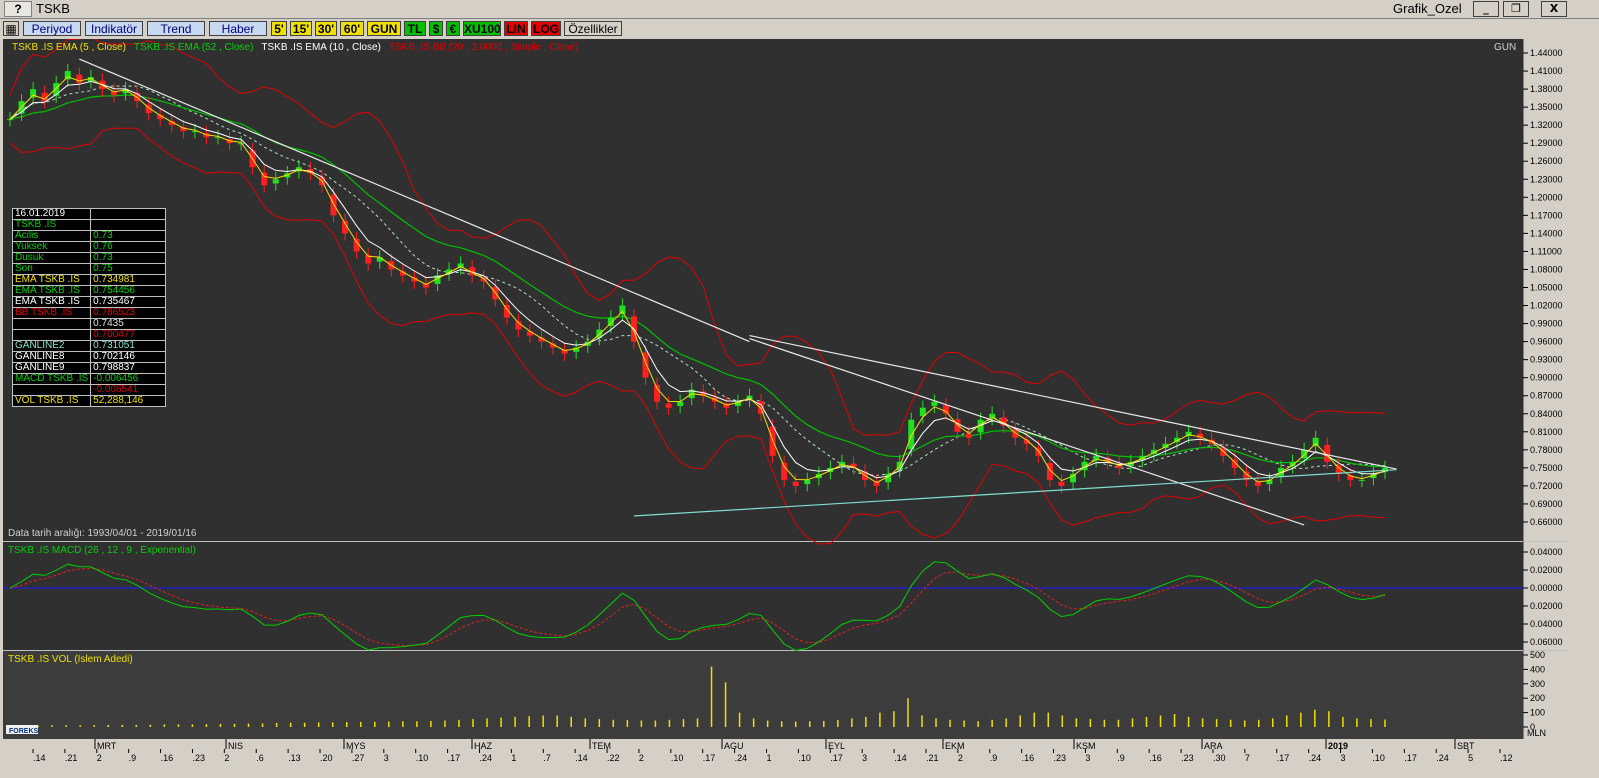 The width and height of the screenshot is (1599, 778). Describe the element at coordinates (11, 28) in the screenshot. I see `chart-icon: ▦` at that location.